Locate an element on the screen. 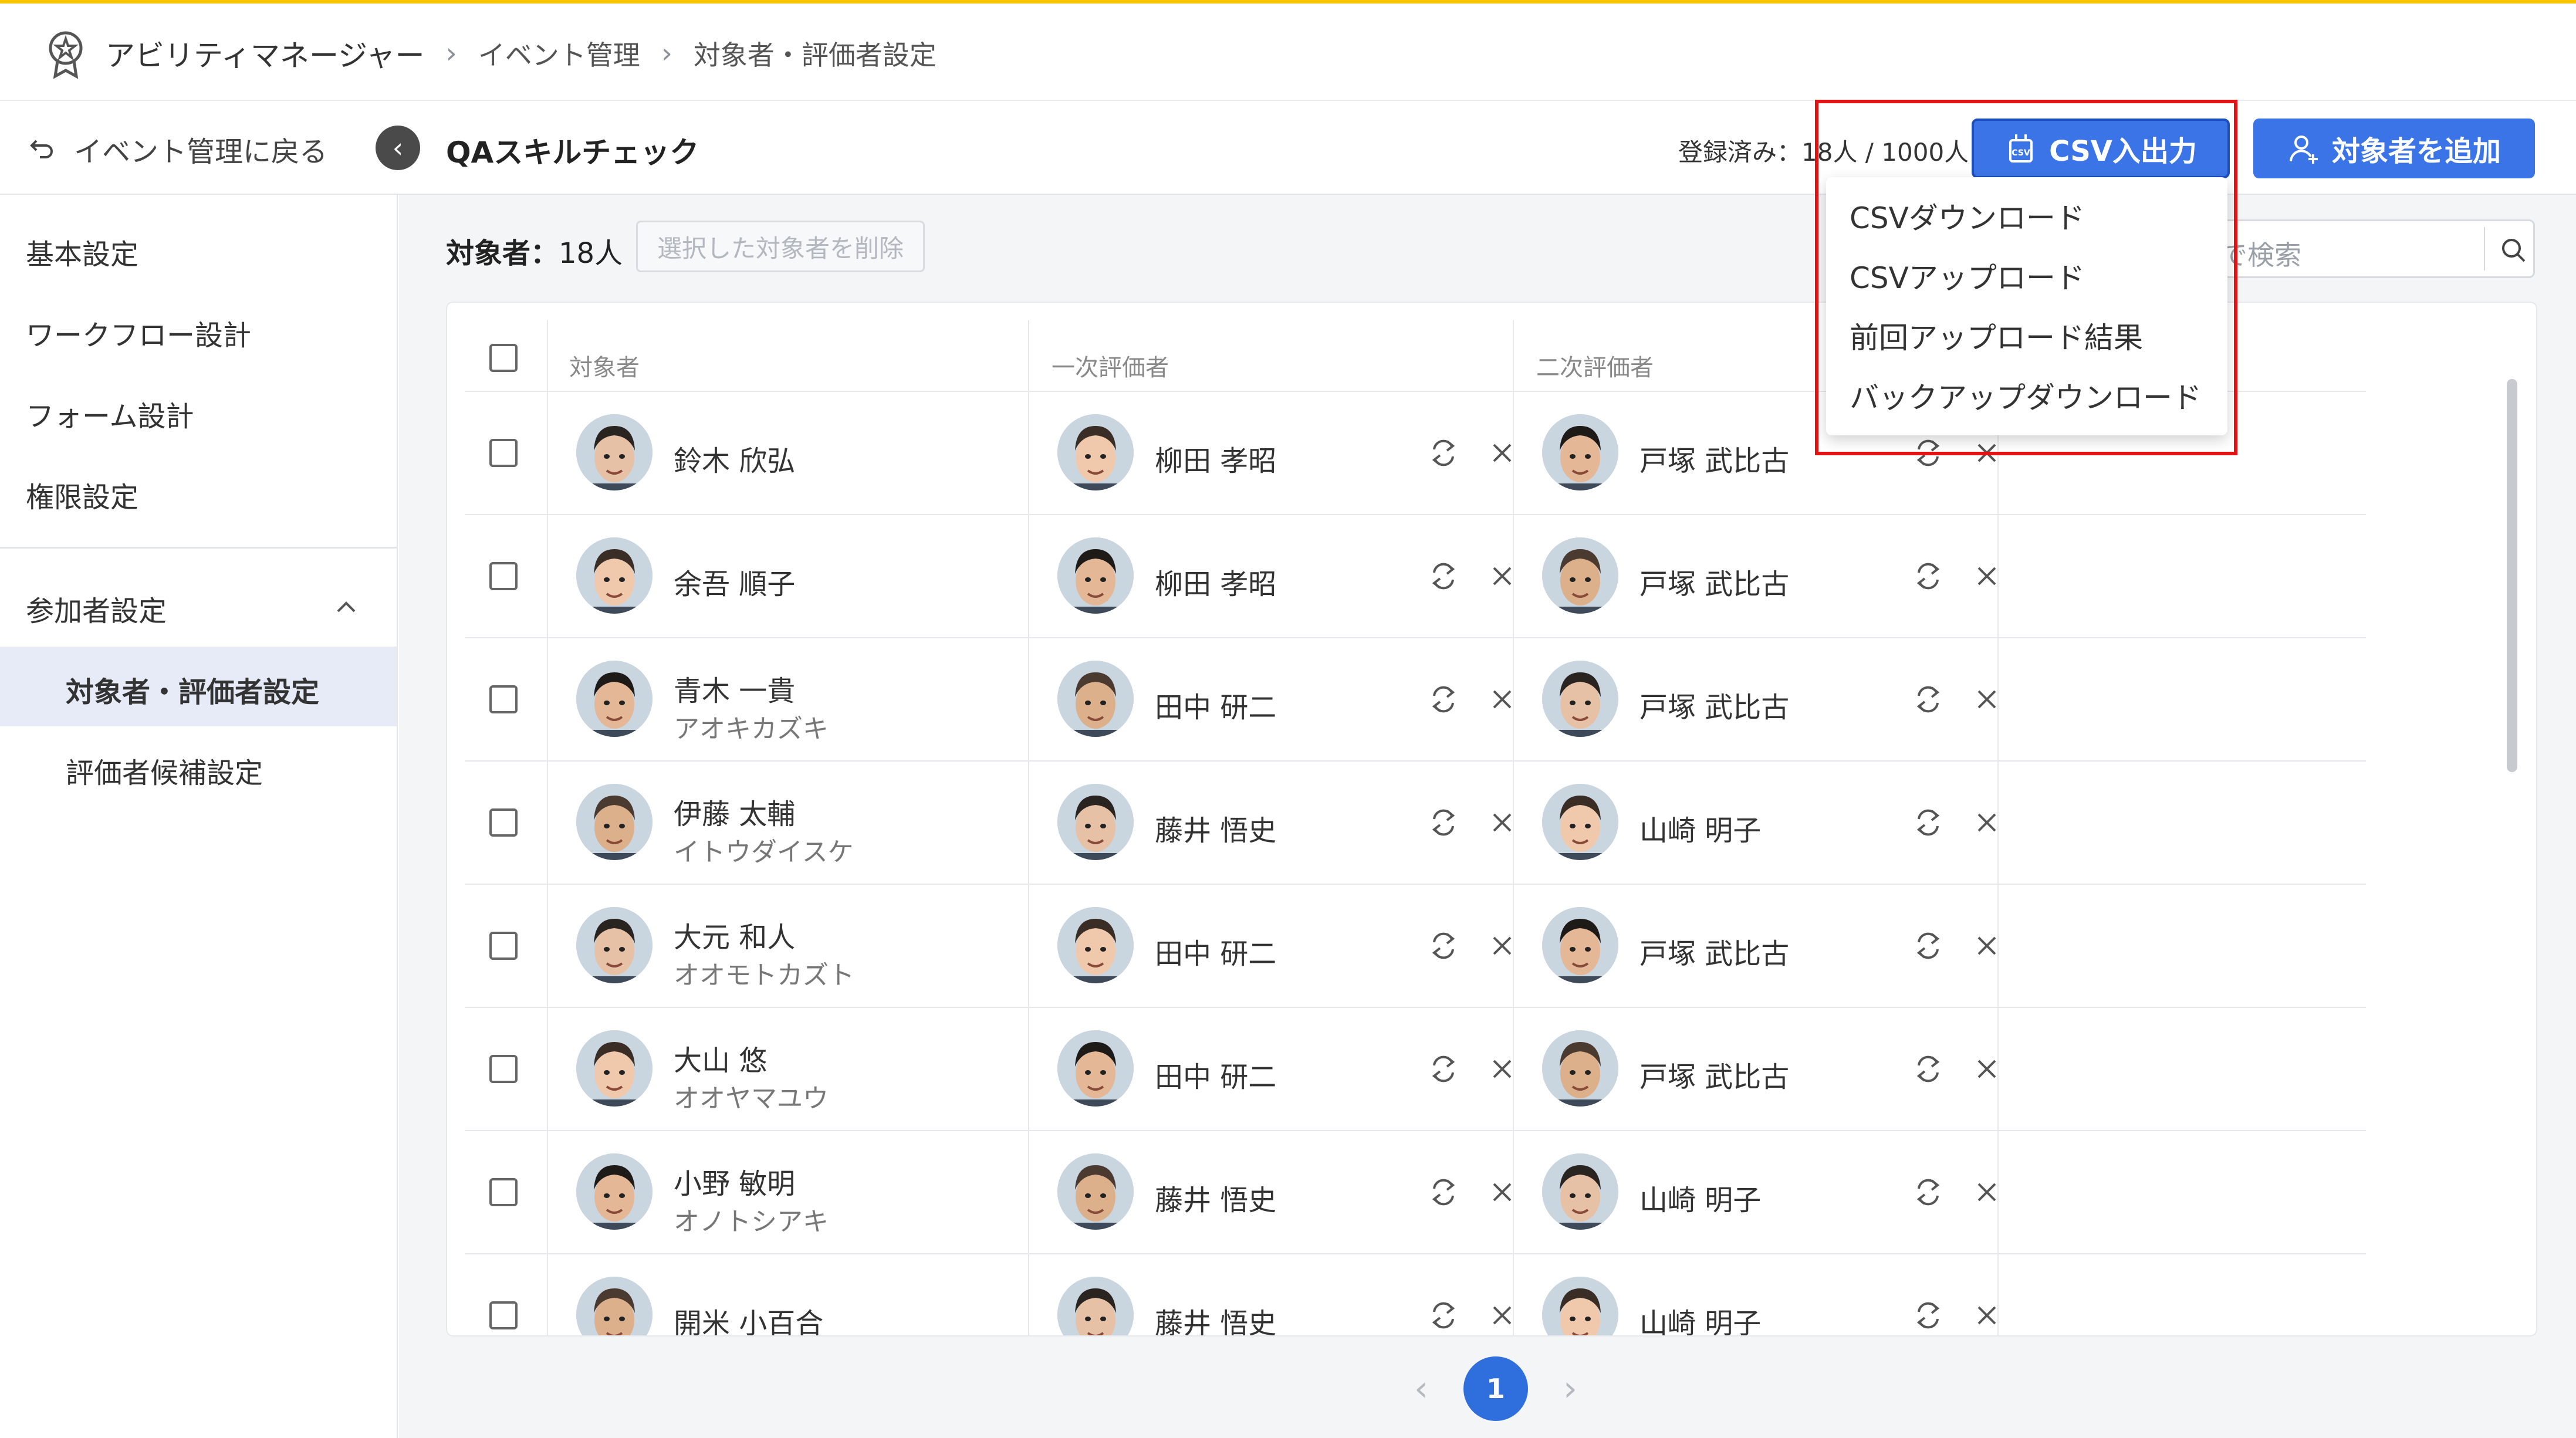 The width and height of the screenshot is (2576, 1438). target-name: 伊藤 太輔 is located at coordinates (735, 814).